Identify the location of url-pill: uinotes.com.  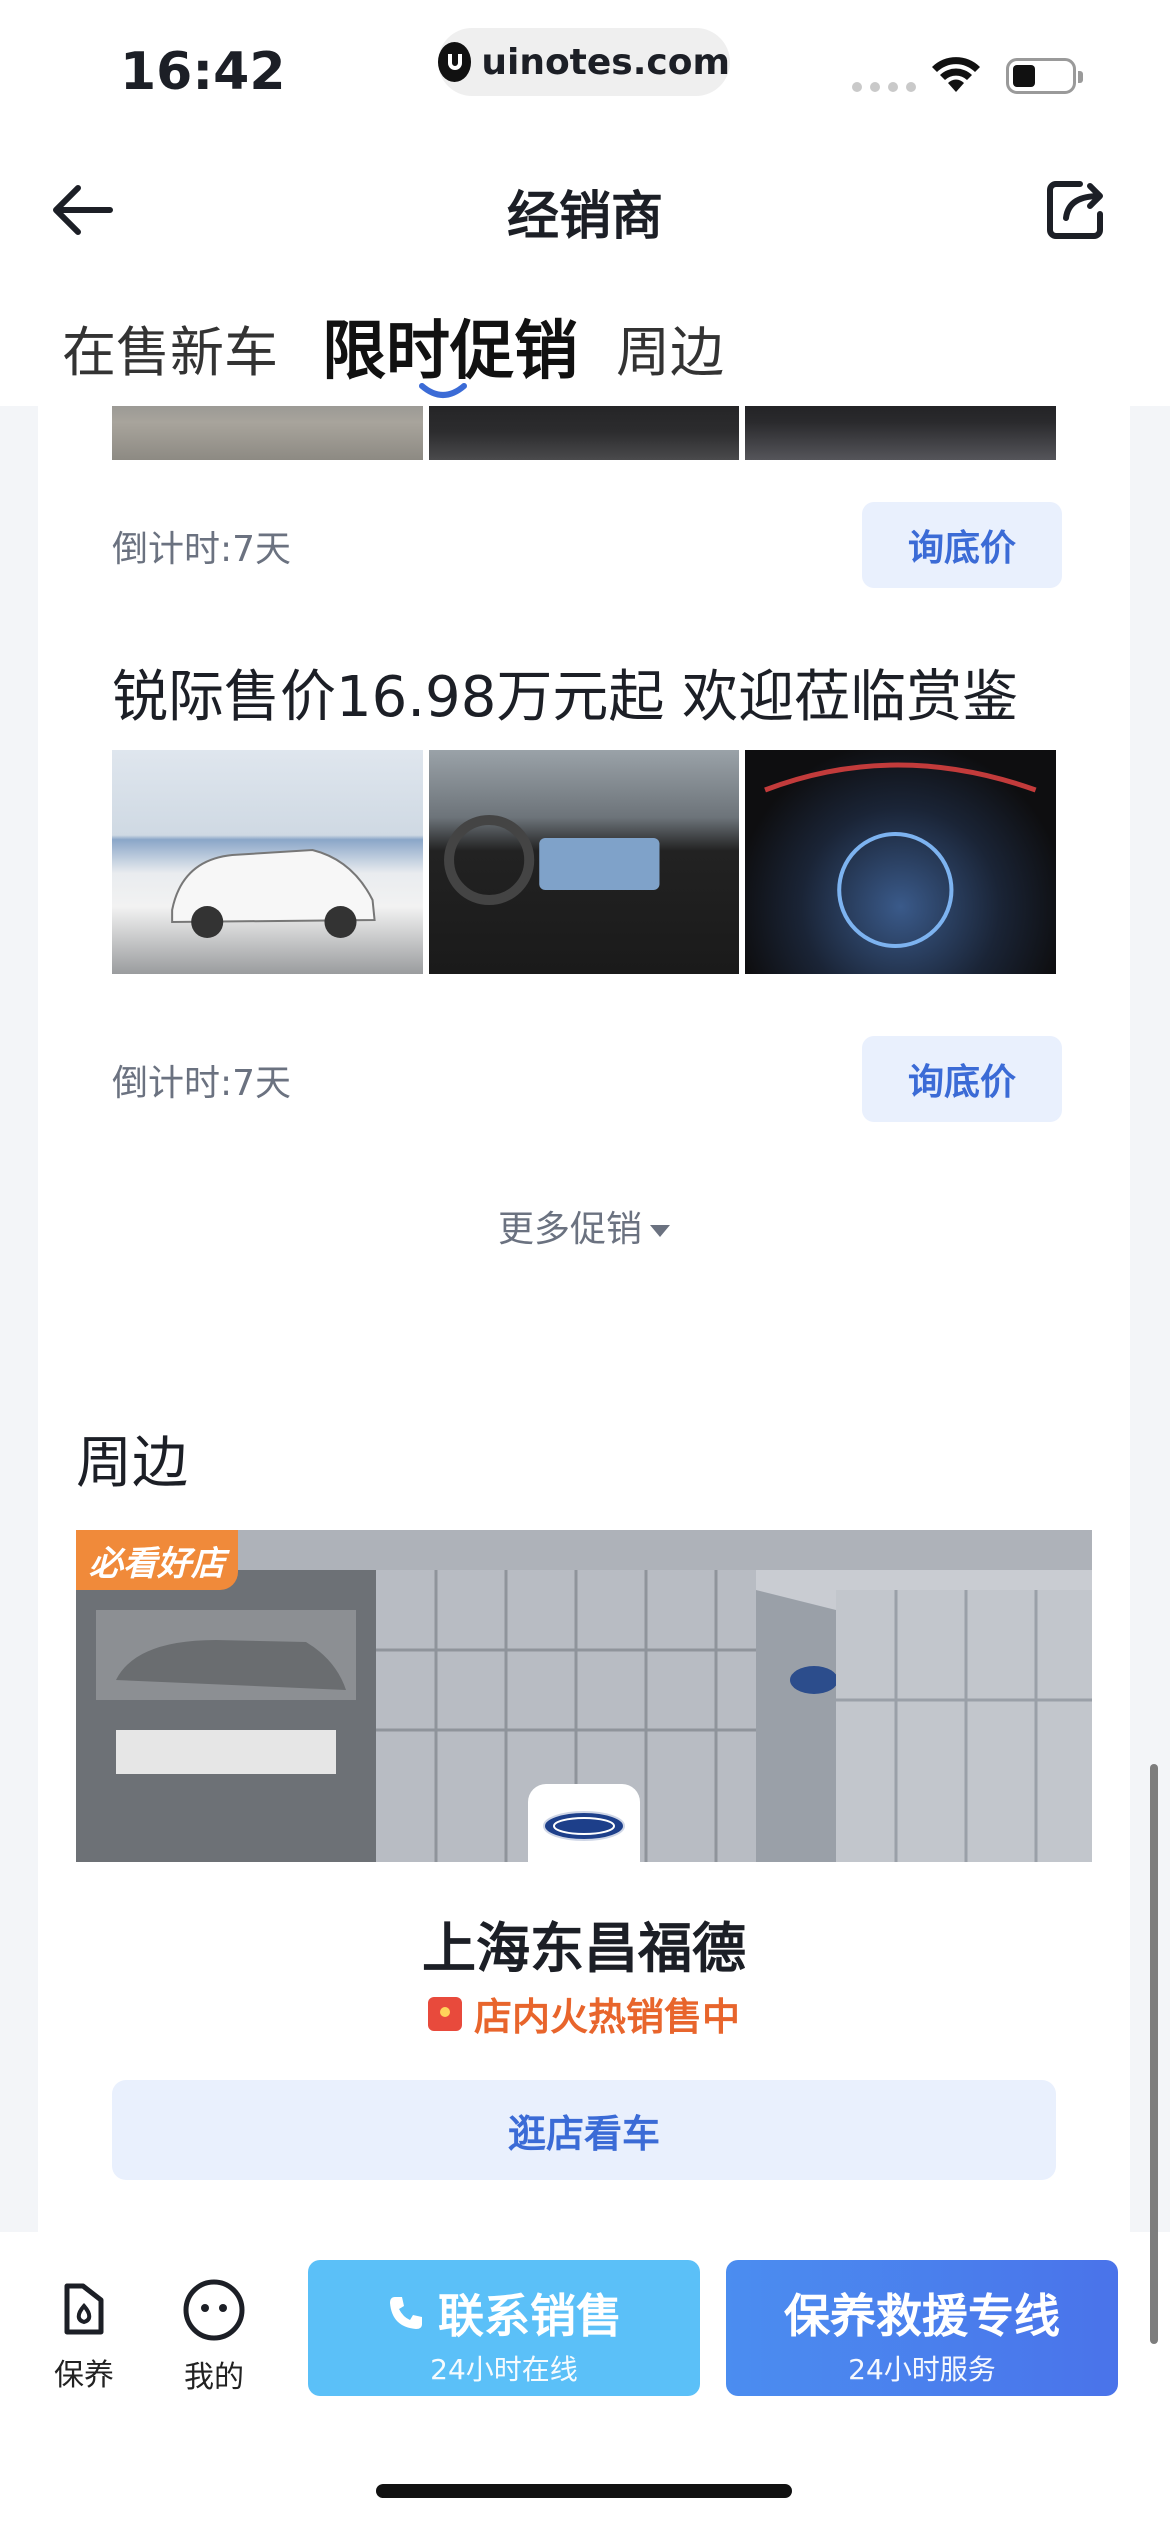
(584, 62).